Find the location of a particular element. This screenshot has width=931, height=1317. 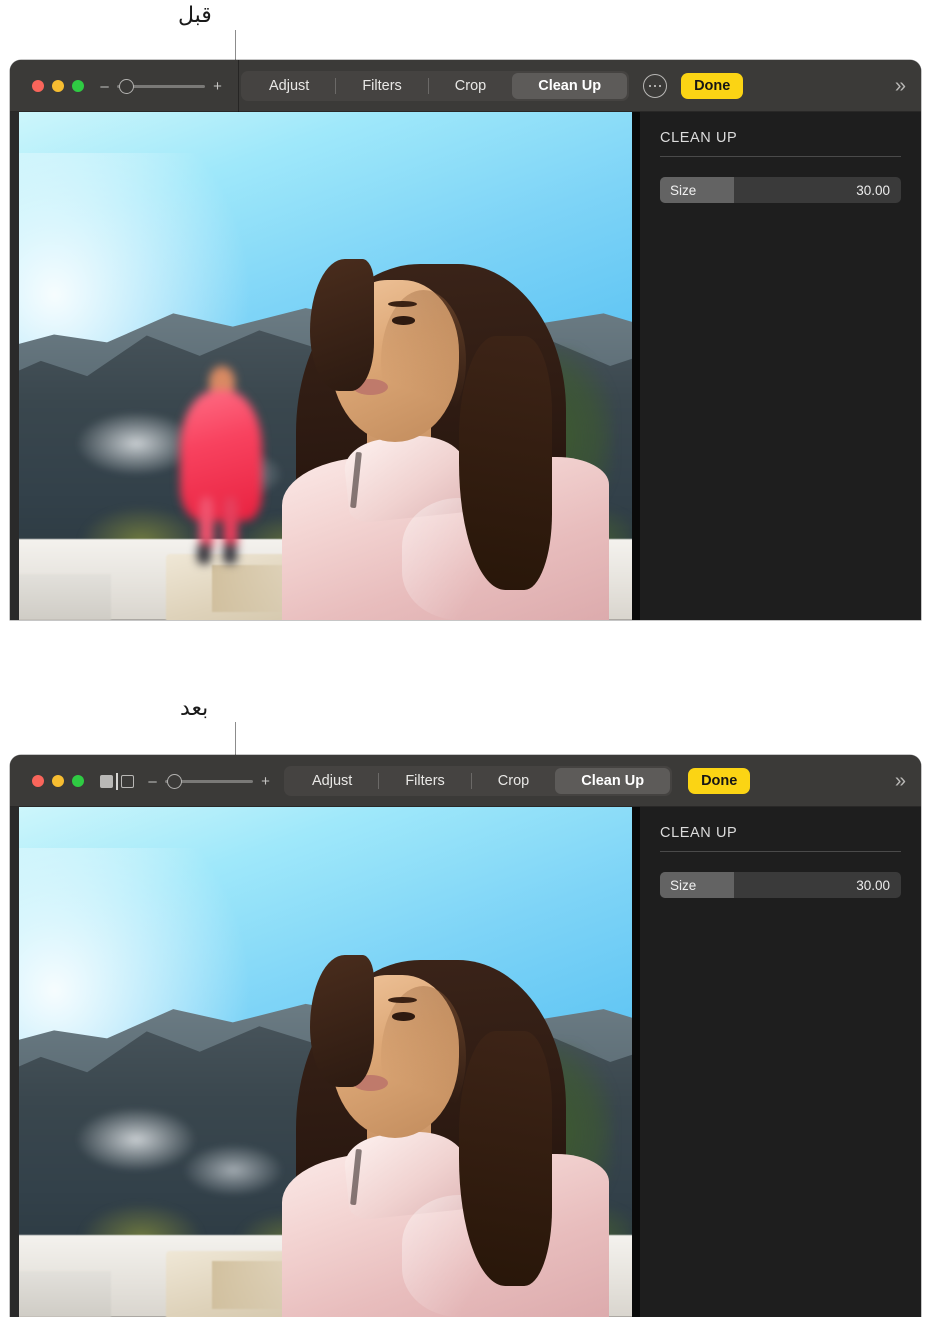

edit-mode-tabs-before: Adjust Filters Crop Clean Up is located at coordinates (435, 86).